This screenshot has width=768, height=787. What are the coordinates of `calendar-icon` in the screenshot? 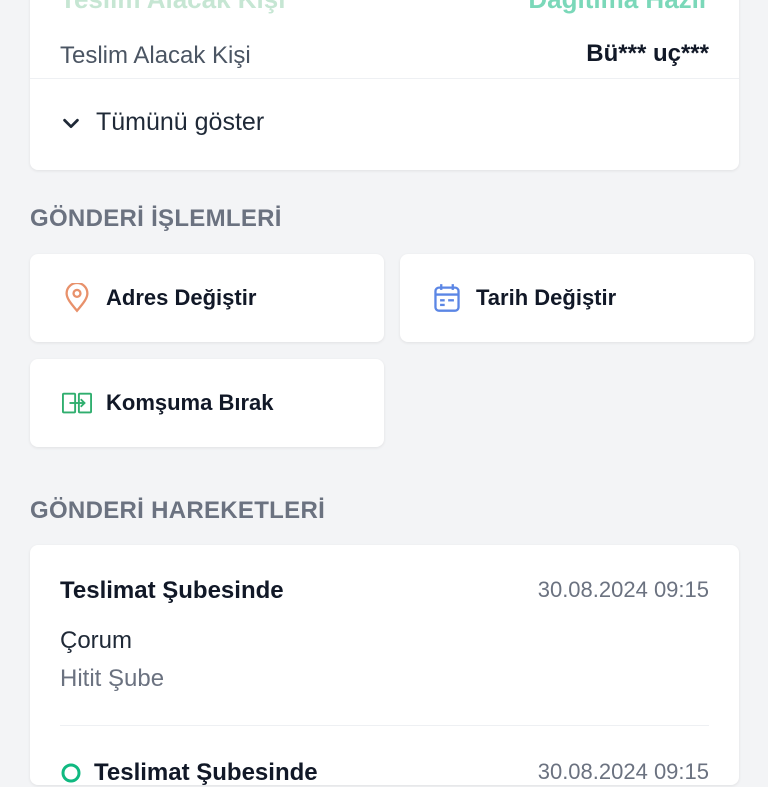 It's located at (447, 298).